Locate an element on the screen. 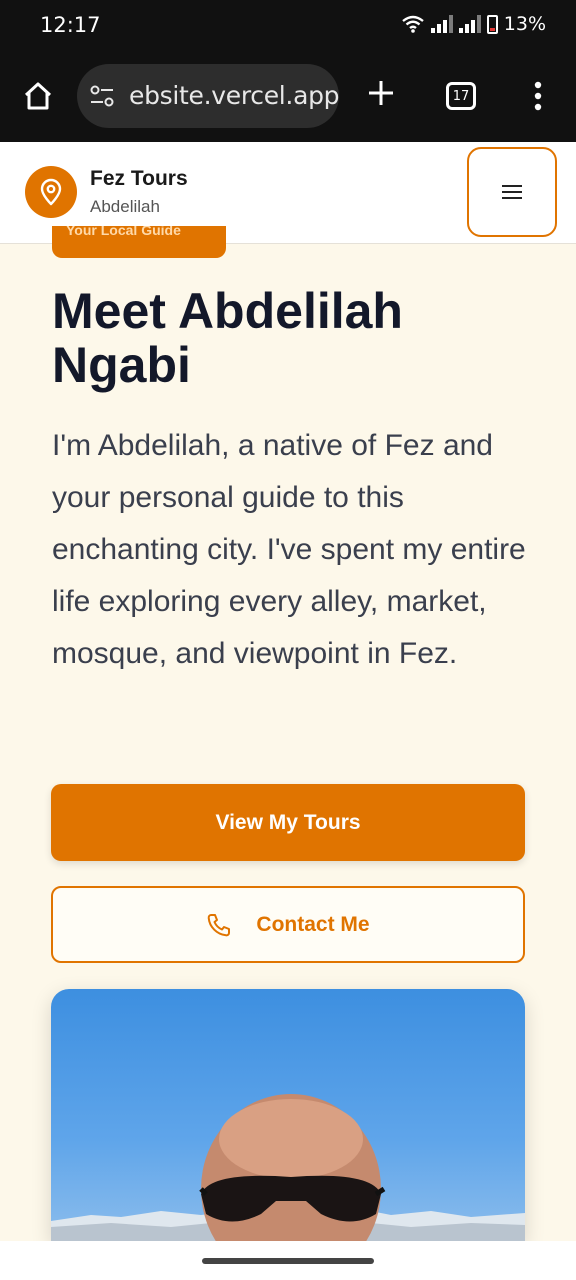 Image resolution: width=576 pixels, height=1280 pixels. gesture-handle is located at coordinates (288, 1261).